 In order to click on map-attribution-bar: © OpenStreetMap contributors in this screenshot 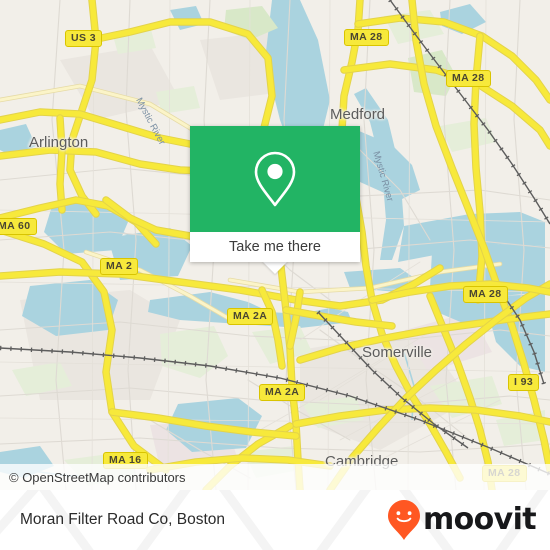, I will do `click(275, 477)`.